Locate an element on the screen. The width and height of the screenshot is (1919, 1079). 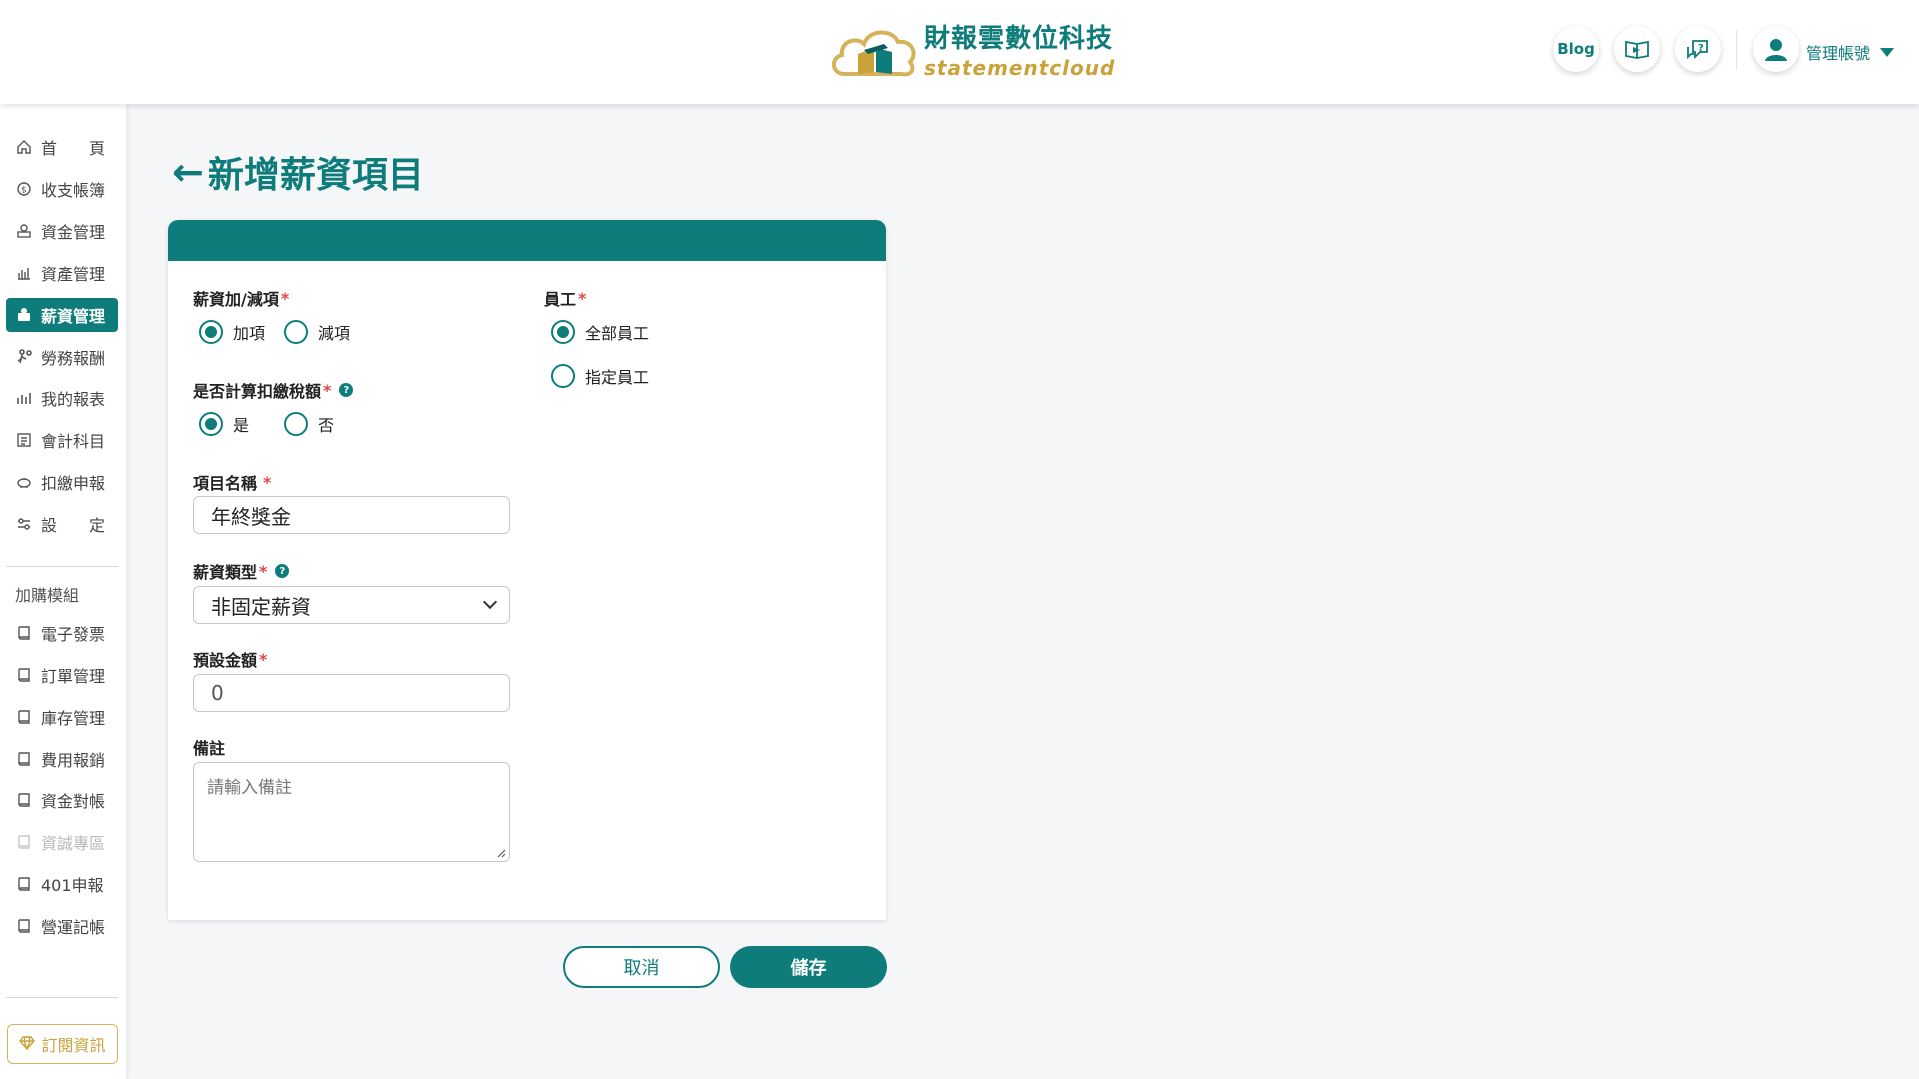
default-amount-label: 預設金額 * is located at coordinates (230, 659).